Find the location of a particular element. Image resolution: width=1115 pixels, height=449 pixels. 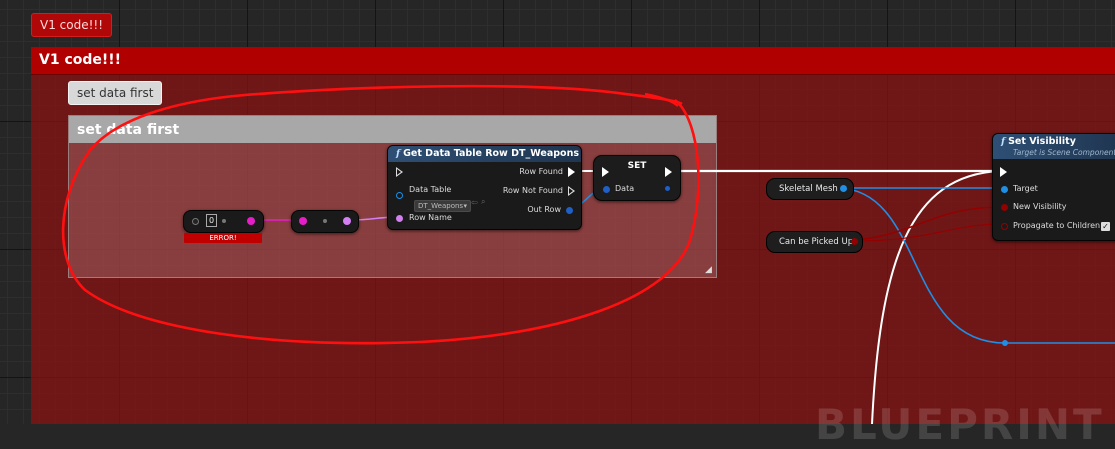

skeletal-mesh-label: Skeletal Mesh is located at coordinates (808, 189).